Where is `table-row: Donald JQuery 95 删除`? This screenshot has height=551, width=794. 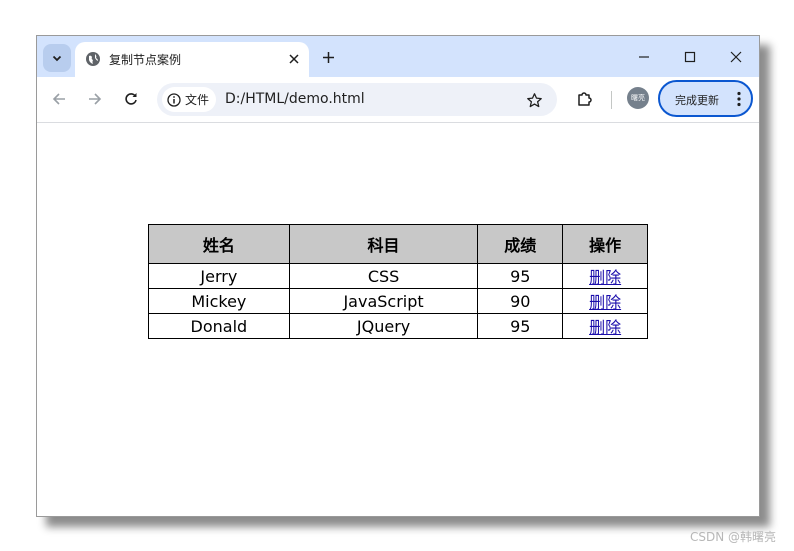 table-row: Donald JQuery 95 删除 is located at coordinates (398, 326).